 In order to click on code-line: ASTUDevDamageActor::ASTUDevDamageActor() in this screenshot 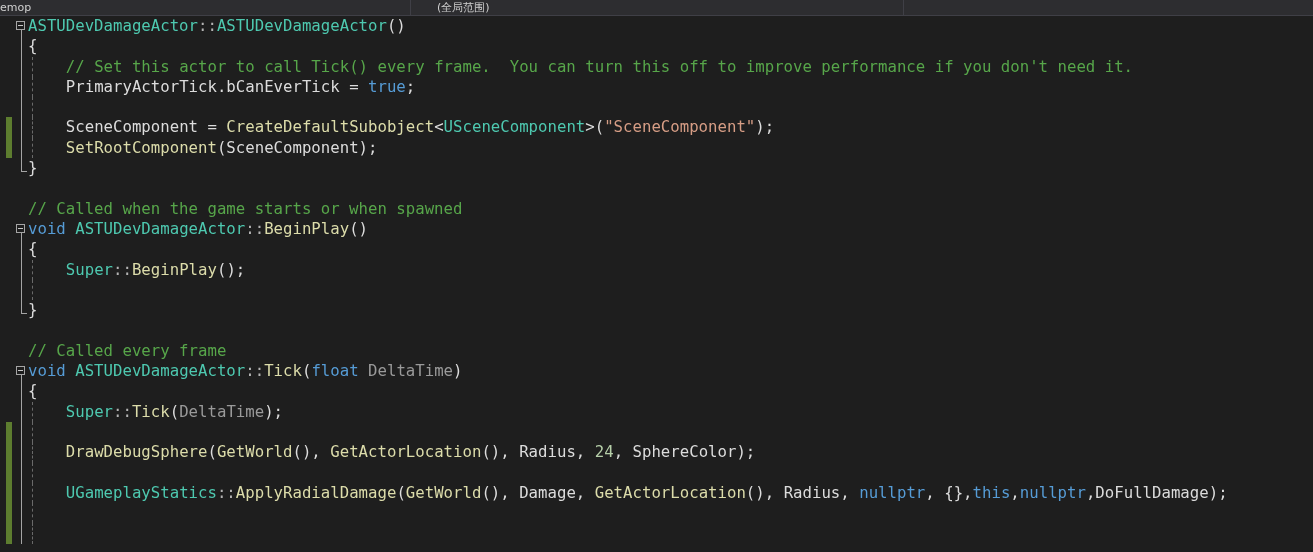, I will do `click(217, 26)`.